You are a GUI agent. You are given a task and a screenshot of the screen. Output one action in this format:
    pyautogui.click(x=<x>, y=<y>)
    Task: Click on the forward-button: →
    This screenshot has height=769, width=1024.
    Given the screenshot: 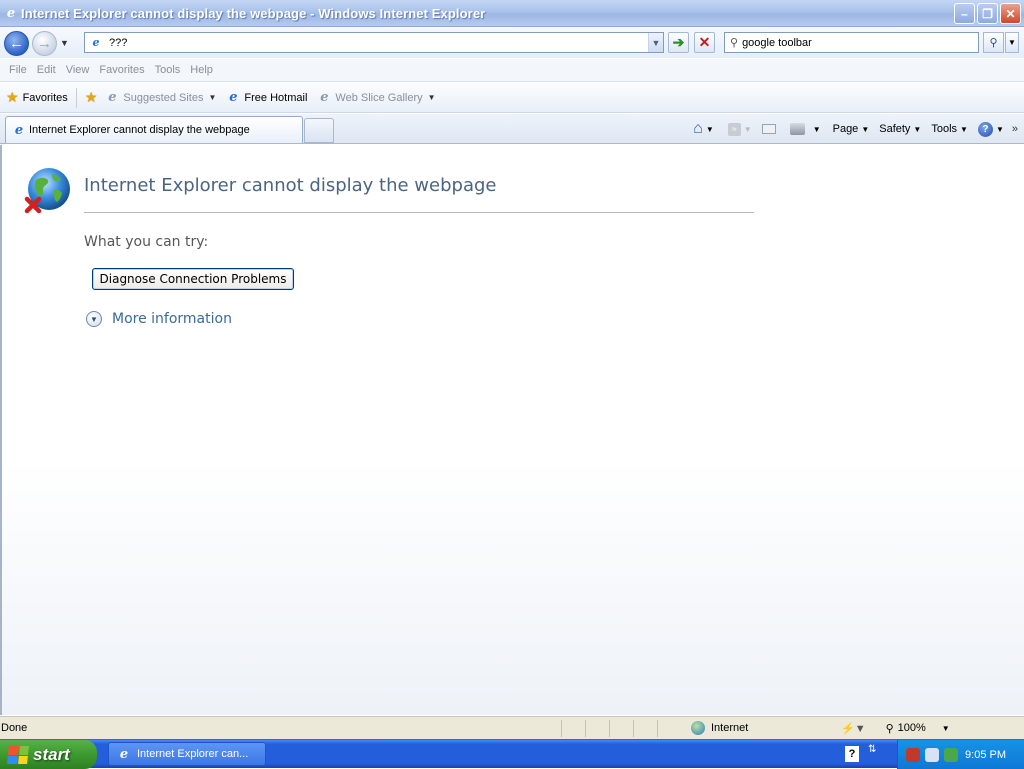 What is the action you would take?
    pyautogui.click(x=44, y=43)
    